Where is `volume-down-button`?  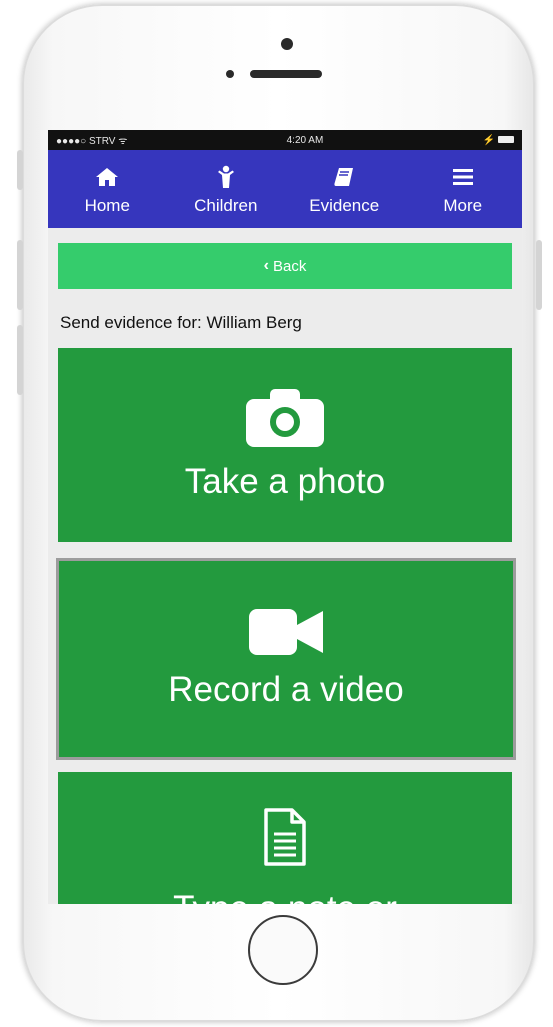
volume-down-button is located at coordinates (20, 360).